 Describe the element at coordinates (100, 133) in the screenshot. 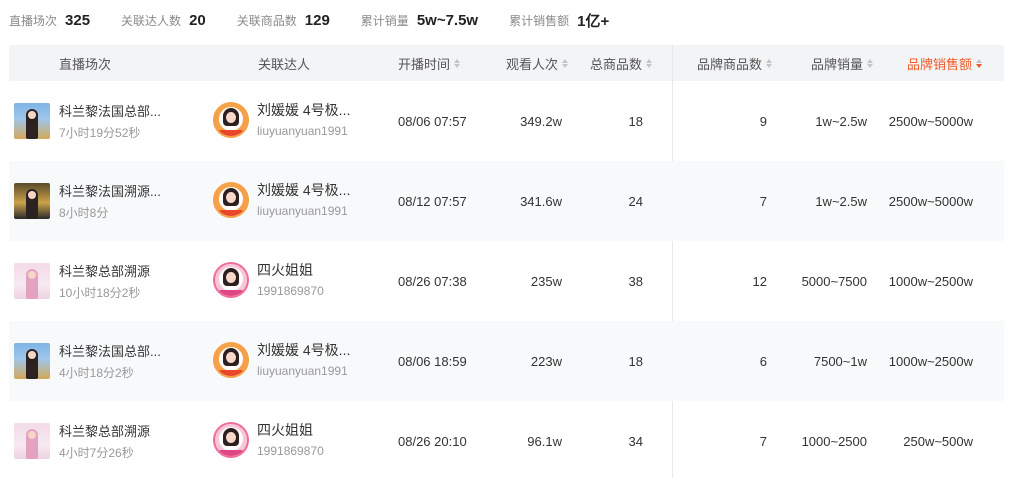

I see `live-duration: 7小时19分52秒` at that location.